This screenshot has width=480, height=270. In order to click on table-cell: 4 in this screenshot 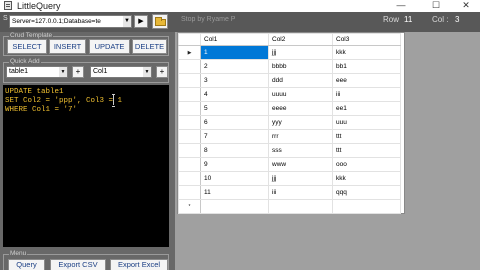, I will do `click(234, 94)`.